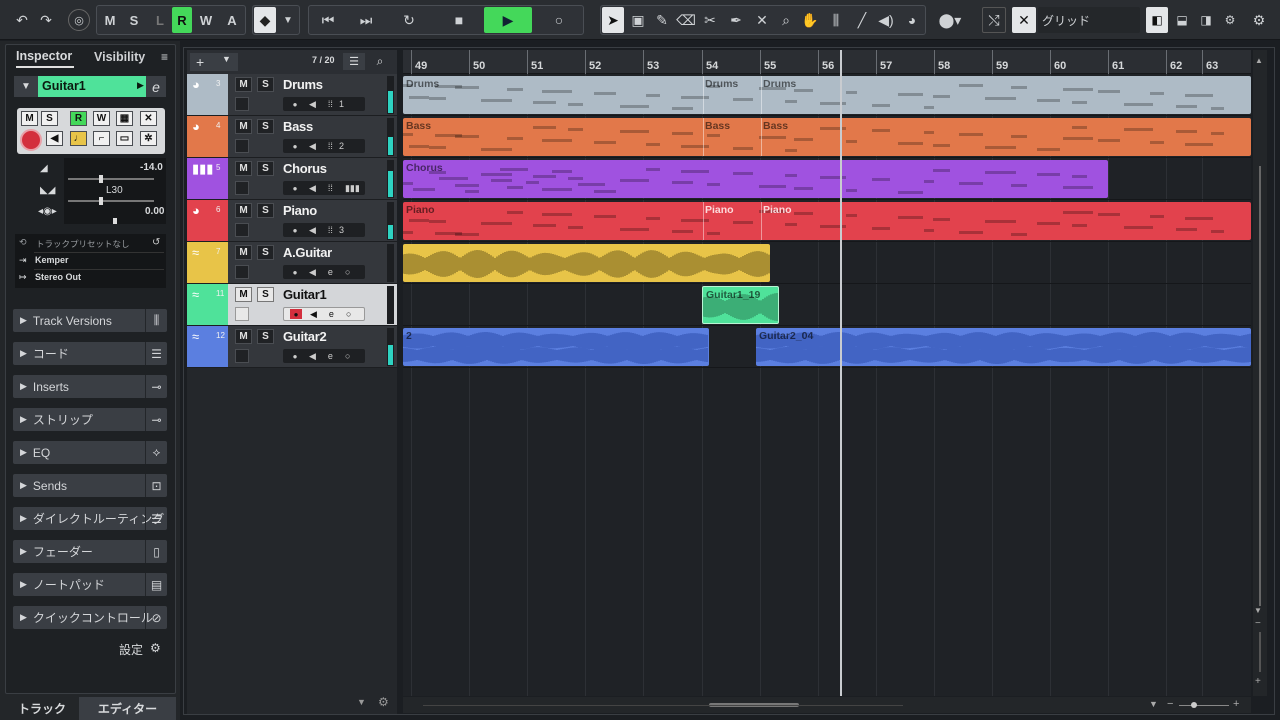  I want to click on snap-grid-icon: ✕, so click(1024, 20).